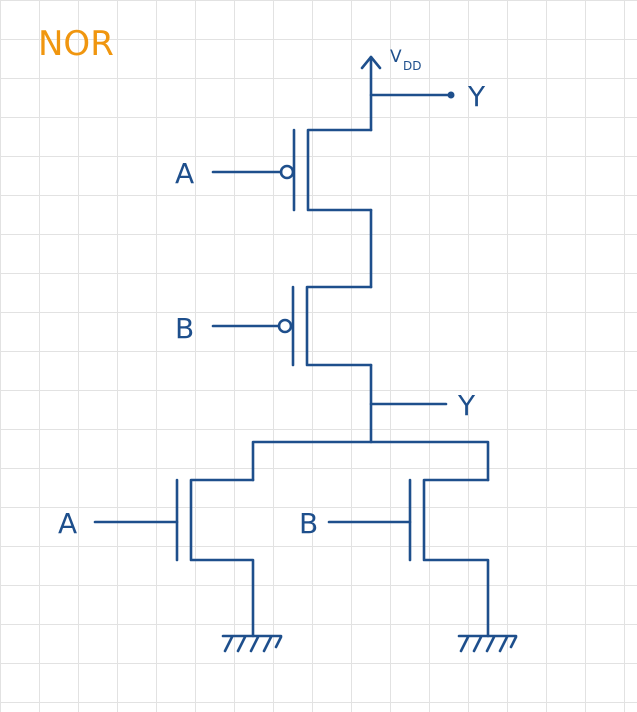  I want to click on output-mid-label: Y, so click(466, 405).